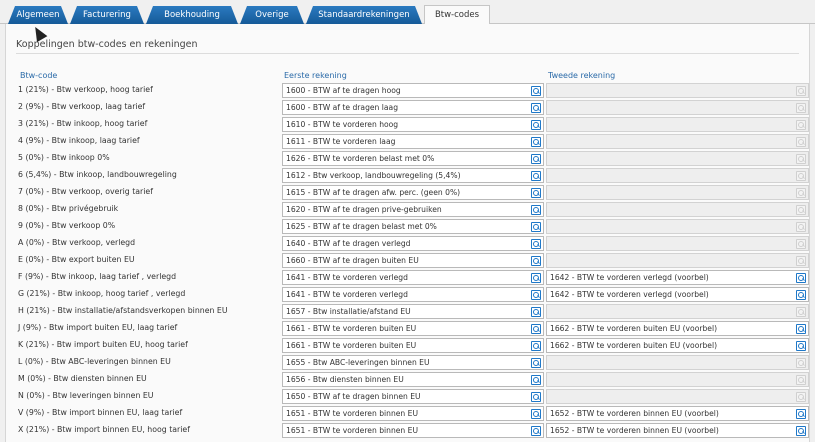 The height and width of the screenshot is (442, 815). I want to click on btw-code-label: 1 (21%) - Btw verkoop, hoog tarief, so click(85, 89).